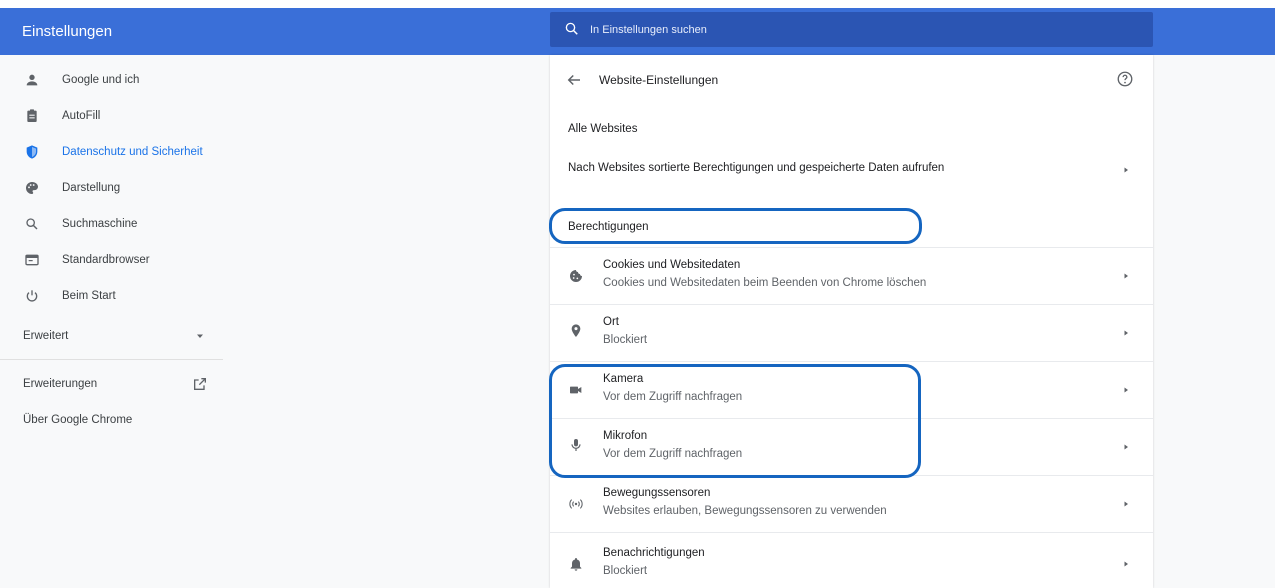 The height and width of the screenshot is (588, 1275). I want to click on microphone-icon, so click(576, 445).